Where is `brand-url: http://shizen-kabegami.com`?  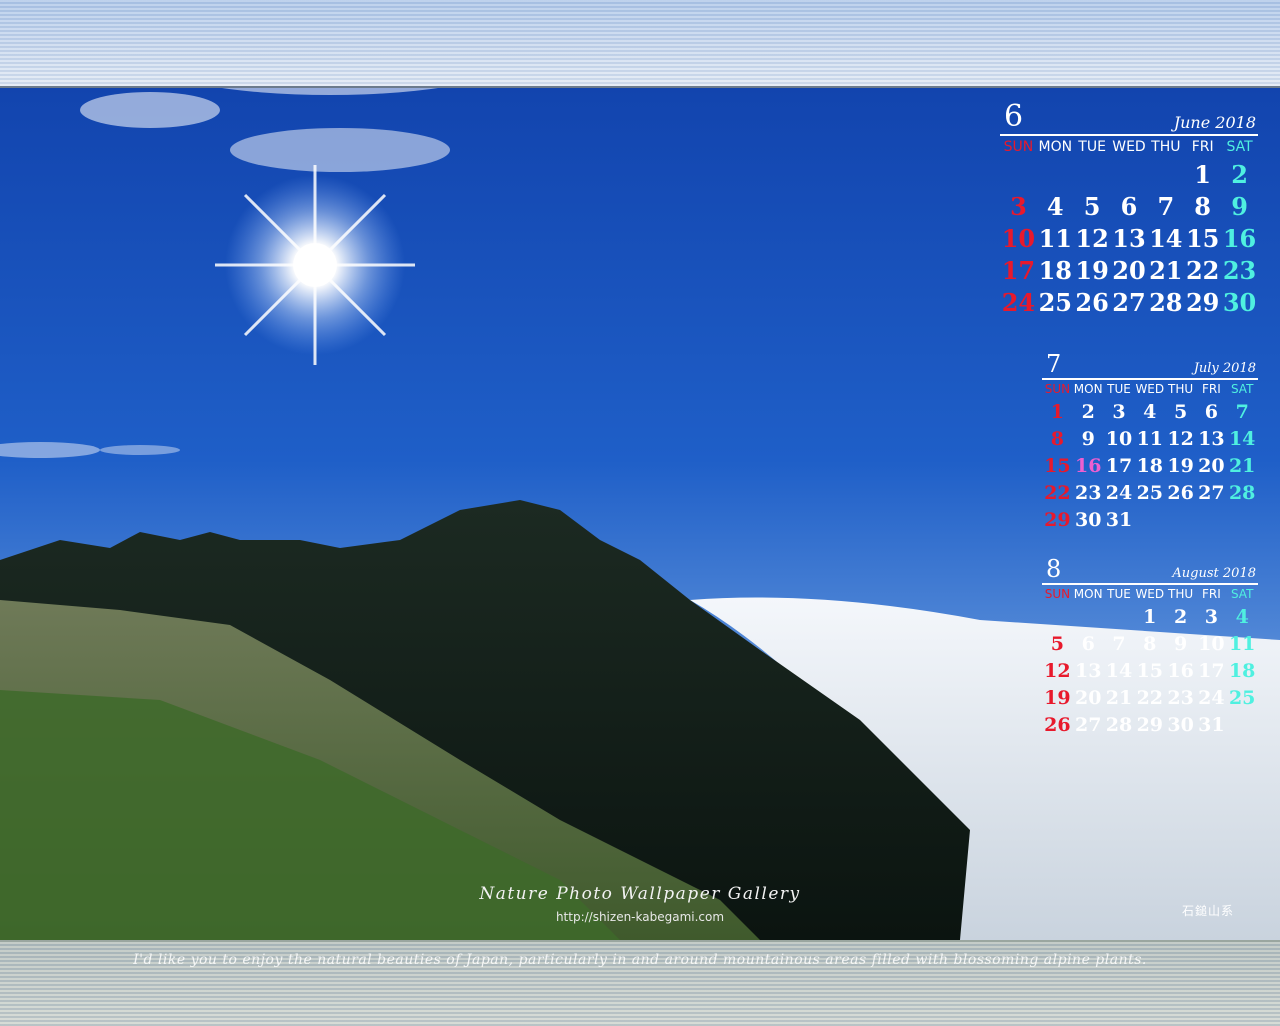 brand-url: http://shizen-kabegami.com is located at coordinates (640, 917).